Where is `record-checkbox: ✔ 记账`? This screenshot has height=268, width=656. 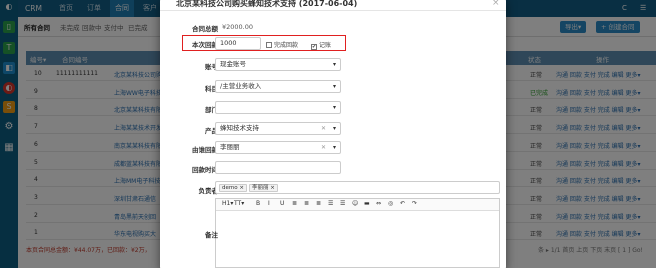 record-checkbox: ✔ 记账 is located at coordinates (321, 45).